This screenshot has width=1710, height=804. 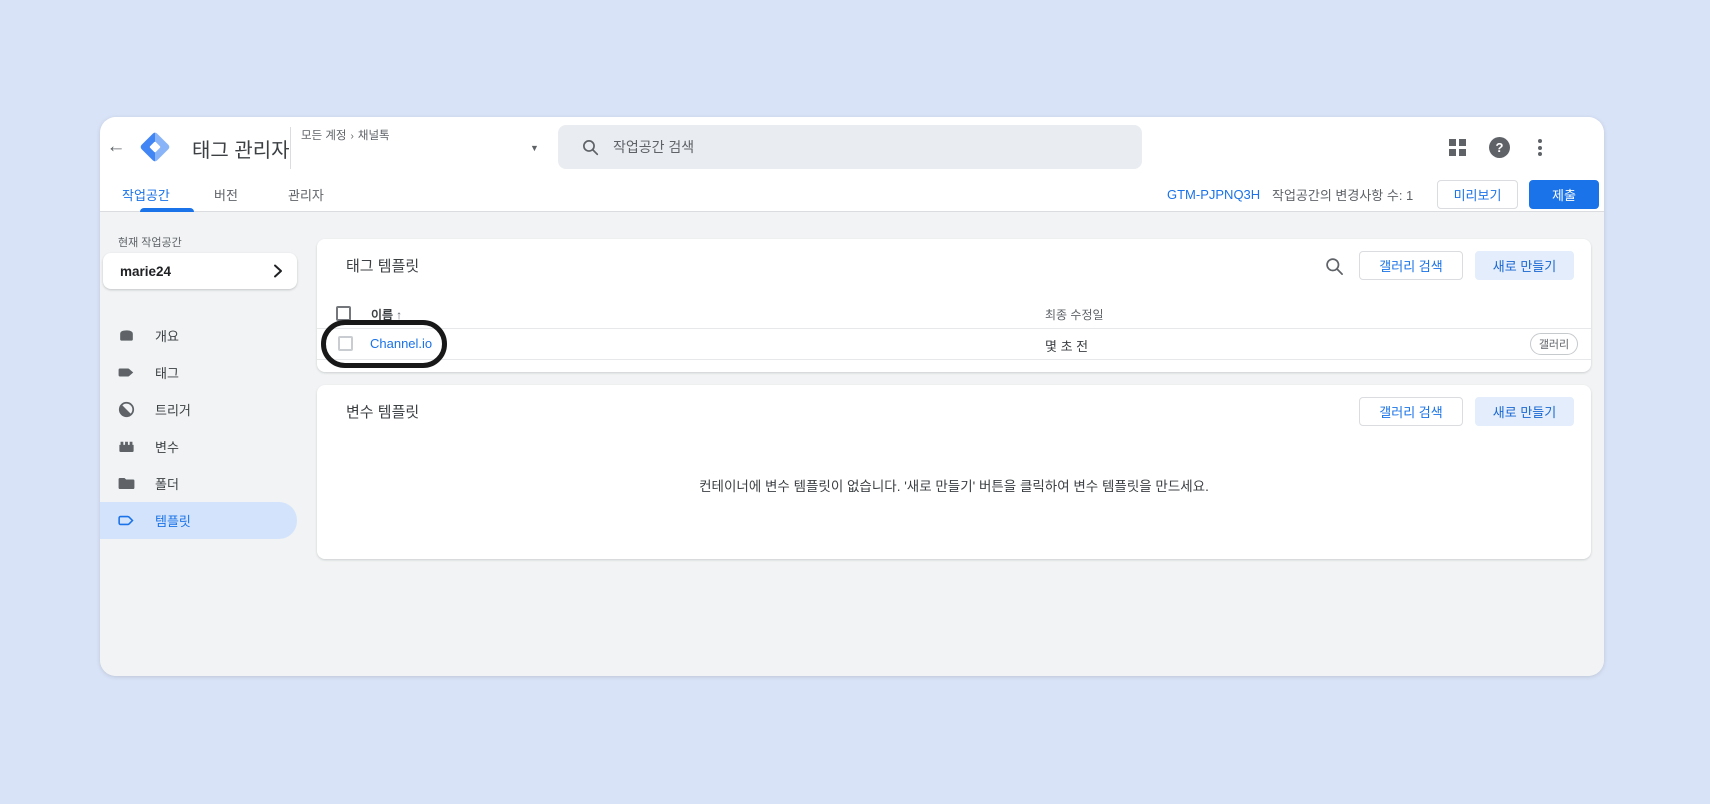 I want to click on submit-button: 제출, so click(x=1564, y=194).